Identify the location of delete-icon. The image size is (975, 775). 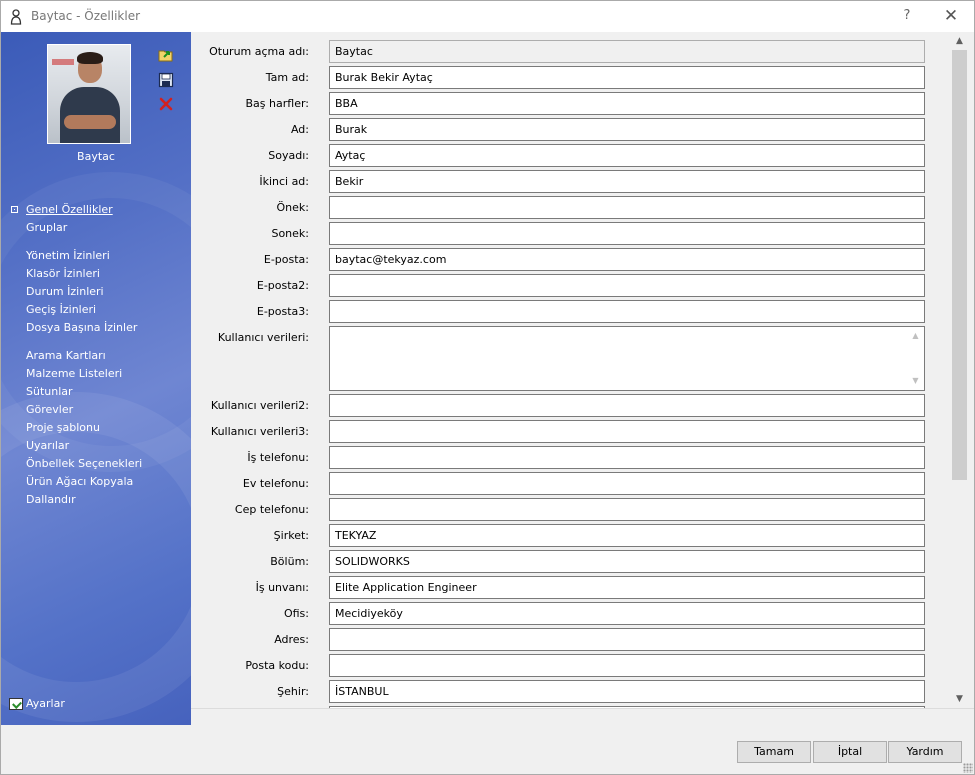
(166, 104).